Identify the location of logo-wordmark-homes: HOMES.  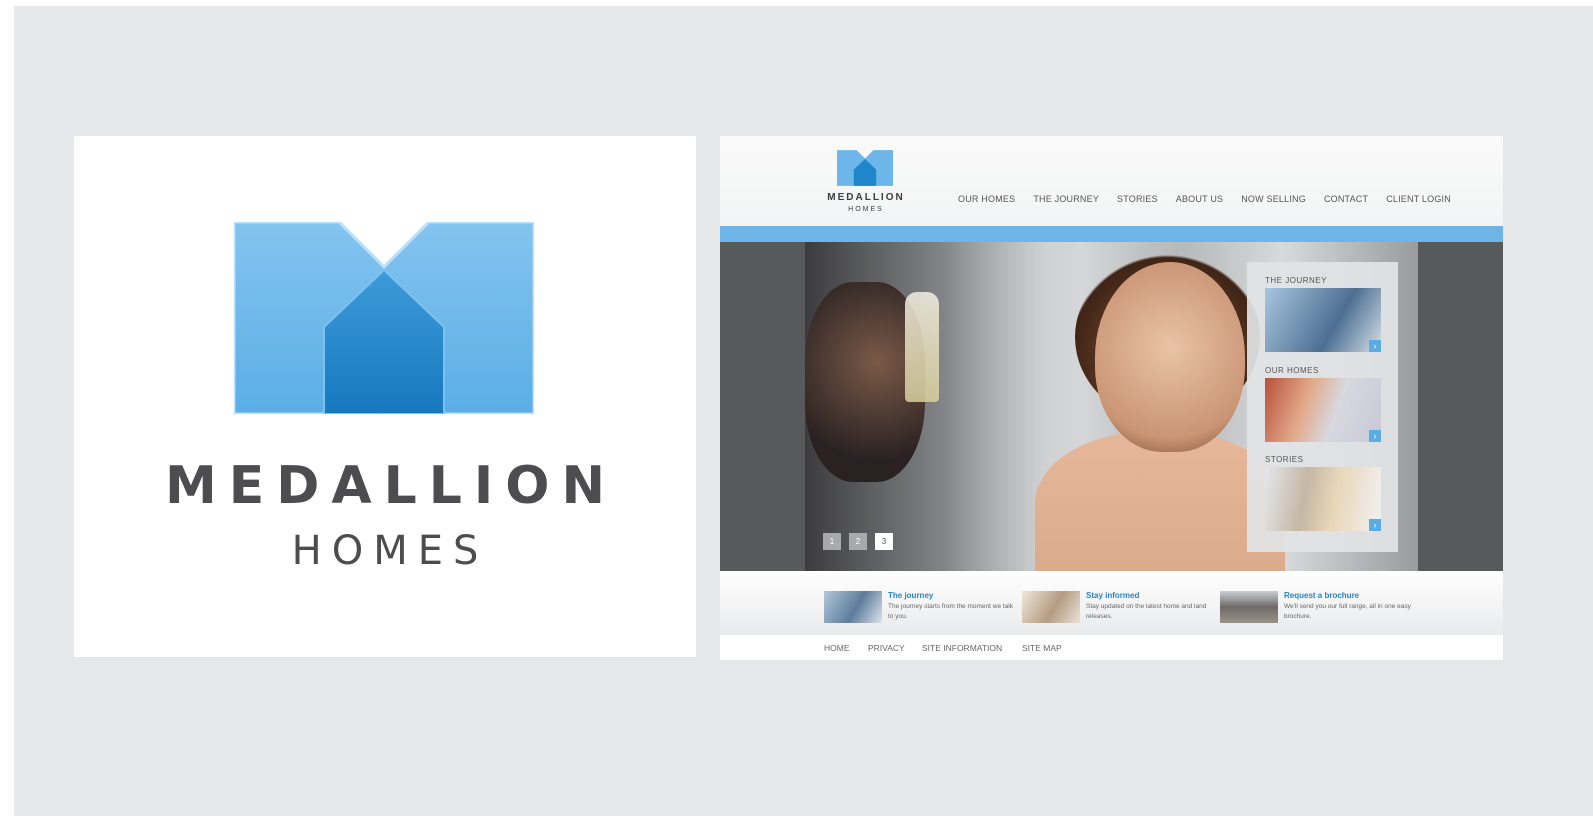
(390, 551).